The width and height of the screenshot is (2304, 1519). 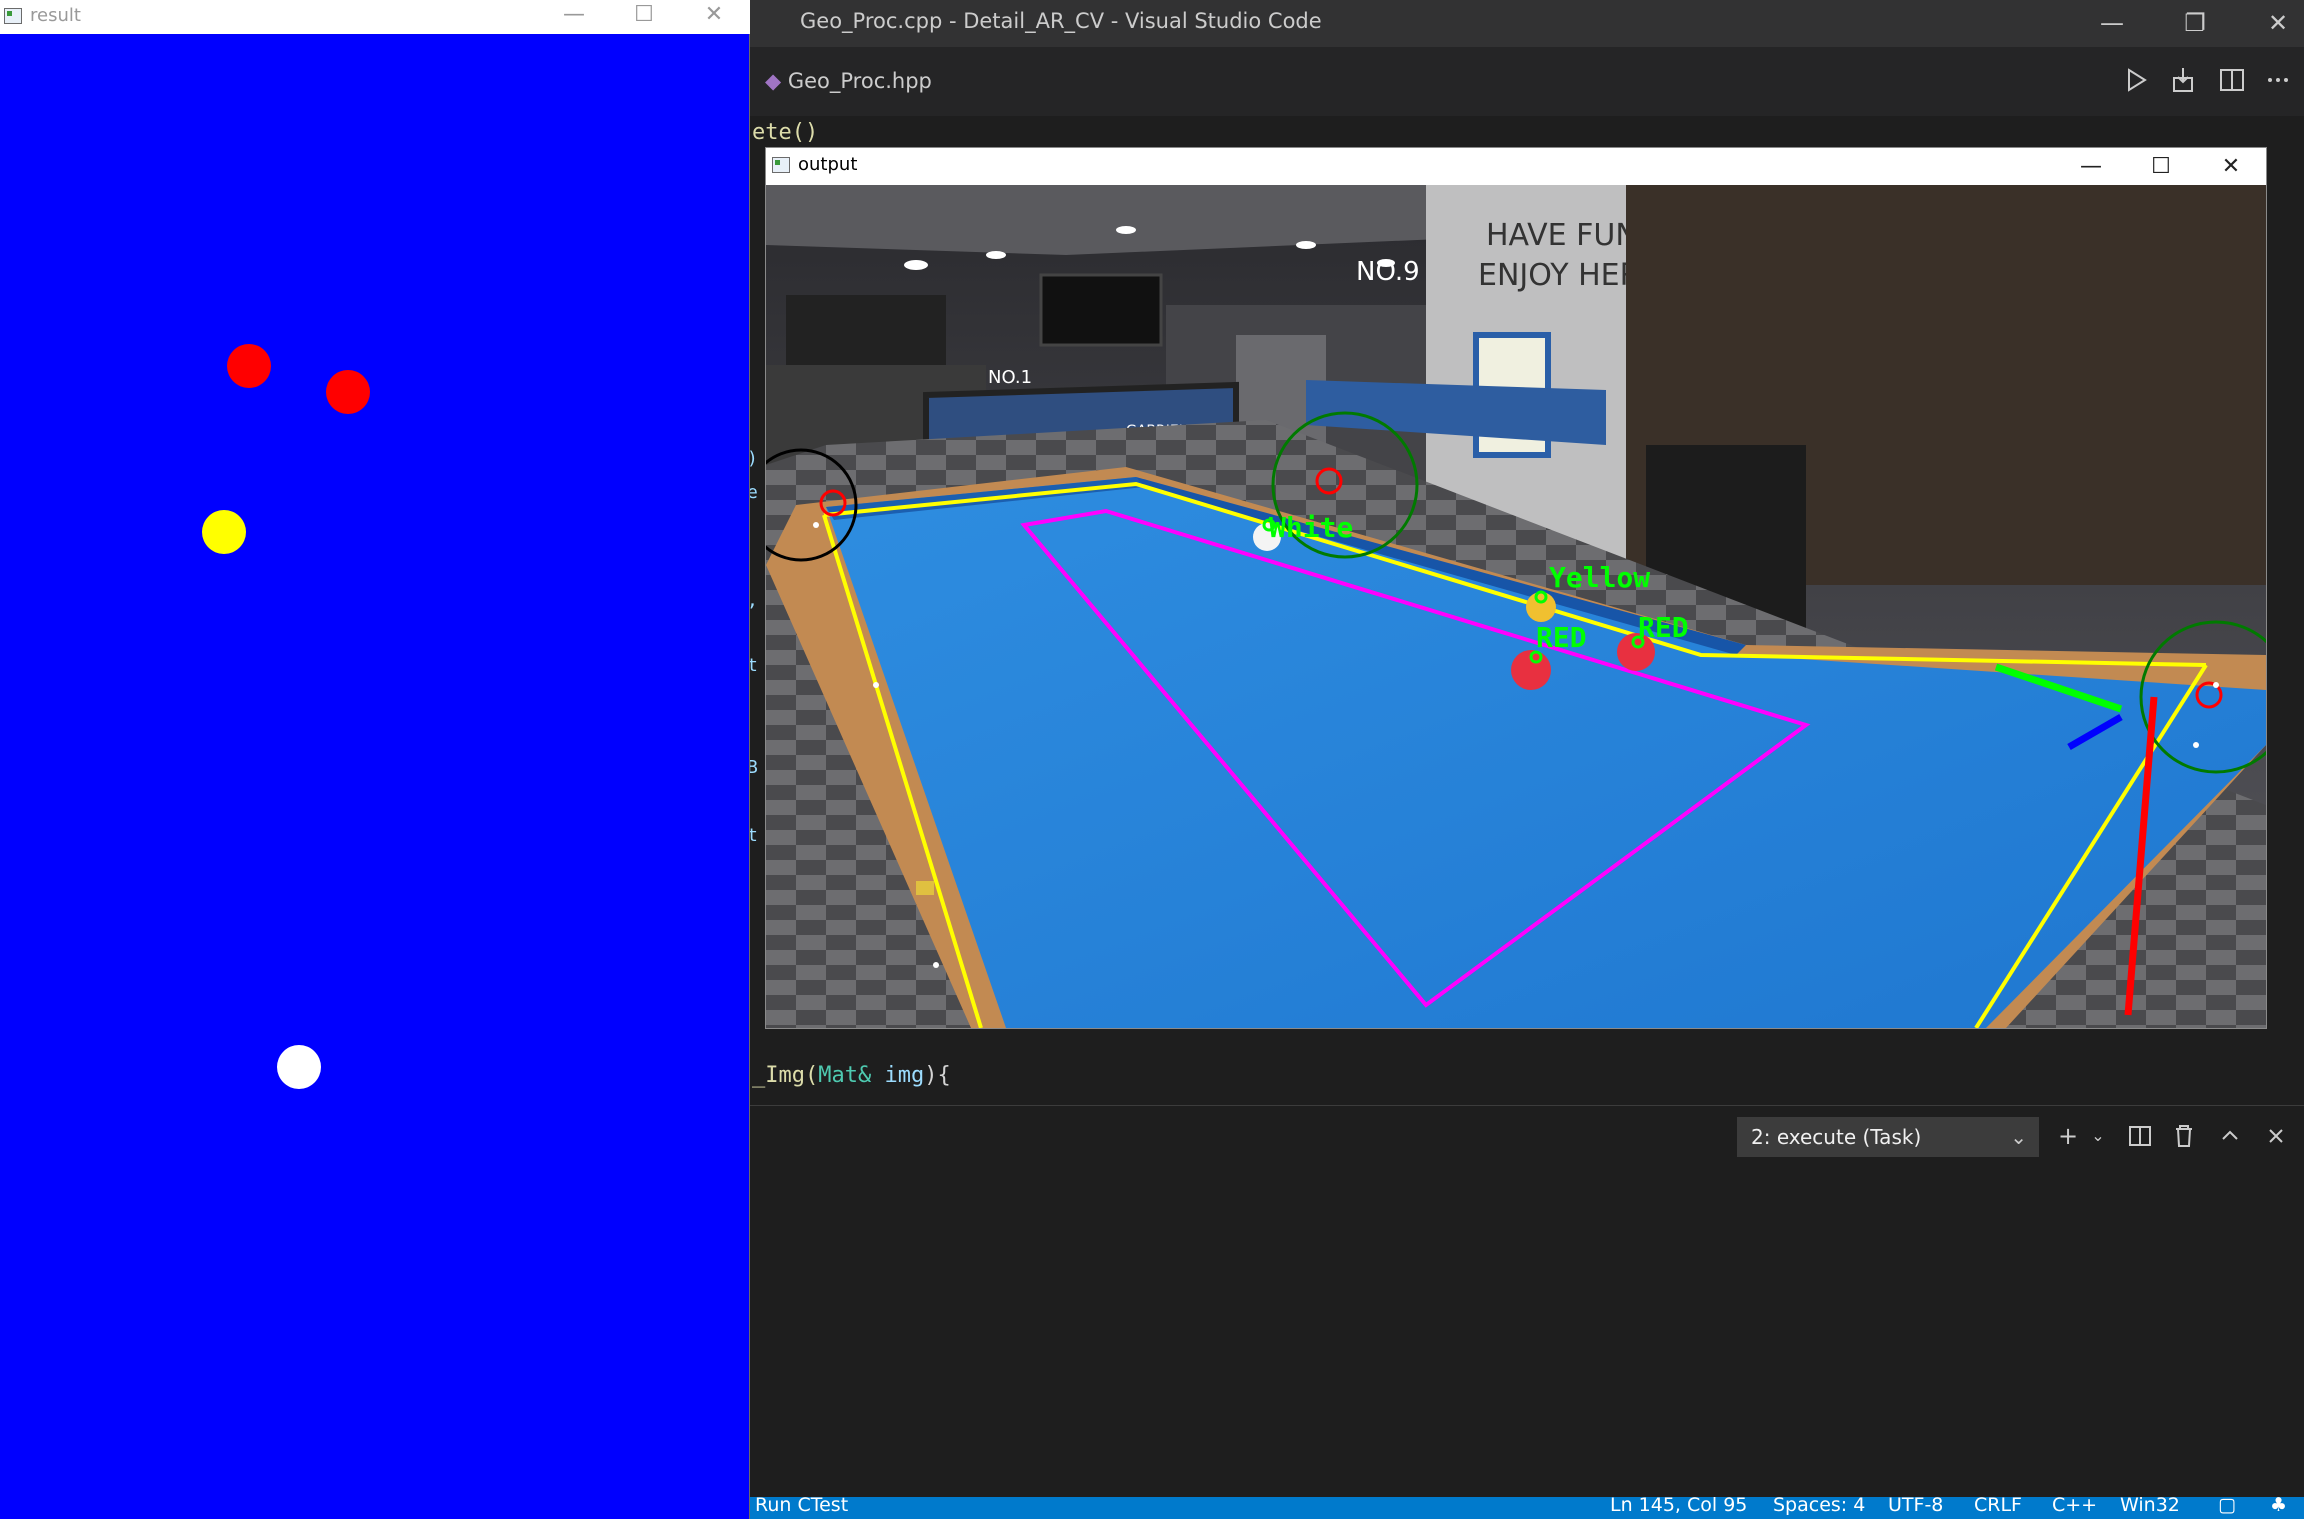 I want to click on restore-button: ❐, so click(x=2195, y=23).